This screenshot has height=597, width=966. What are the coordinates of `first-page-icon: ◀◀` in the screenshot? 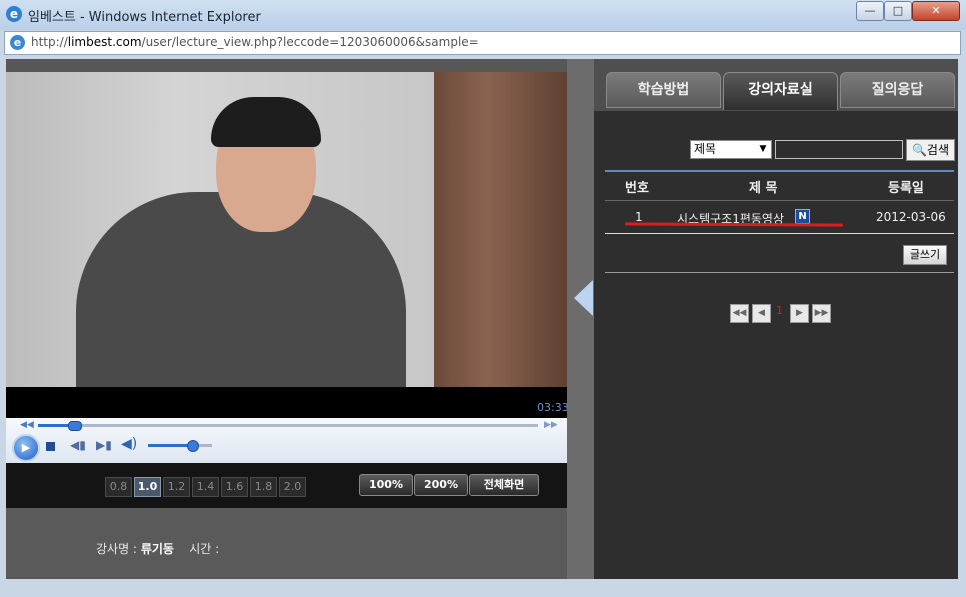 It's located at (739, 313).